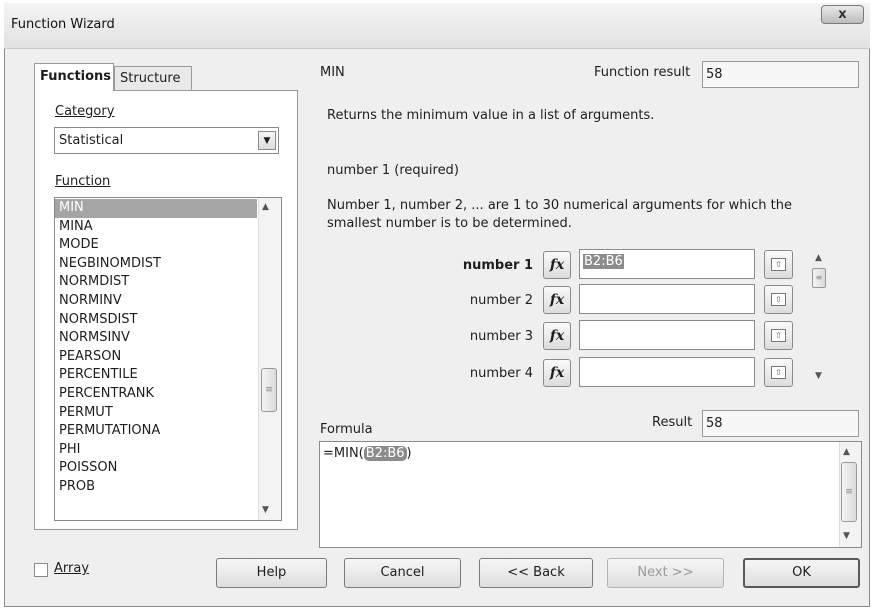 This screenshot has height=610, width=873. What do you see at coordinates (385, 453) in the screenshot?
I see `formula-selected-arg: B2:B6` at bounding box center [385, 453].